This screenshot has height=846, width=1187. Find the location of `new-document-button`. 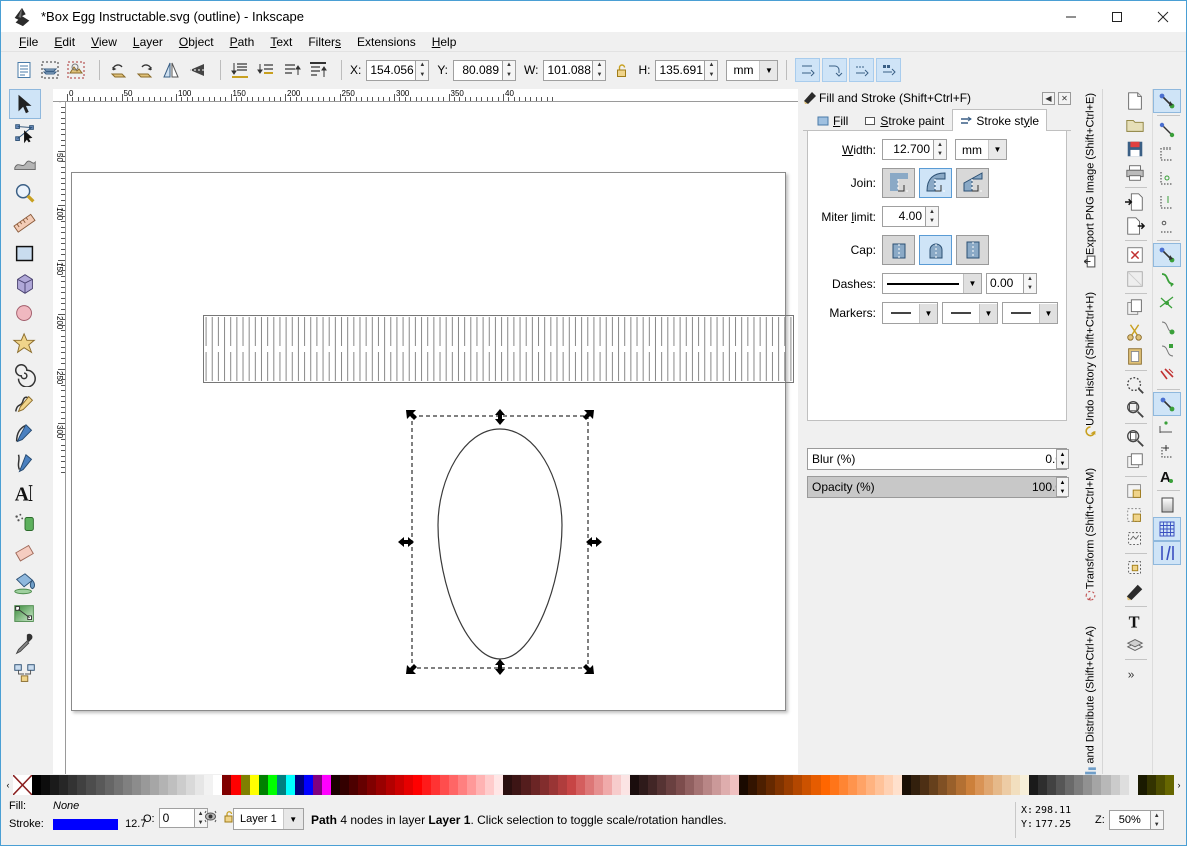

new-document-button is located at coordinates (1135, 101).